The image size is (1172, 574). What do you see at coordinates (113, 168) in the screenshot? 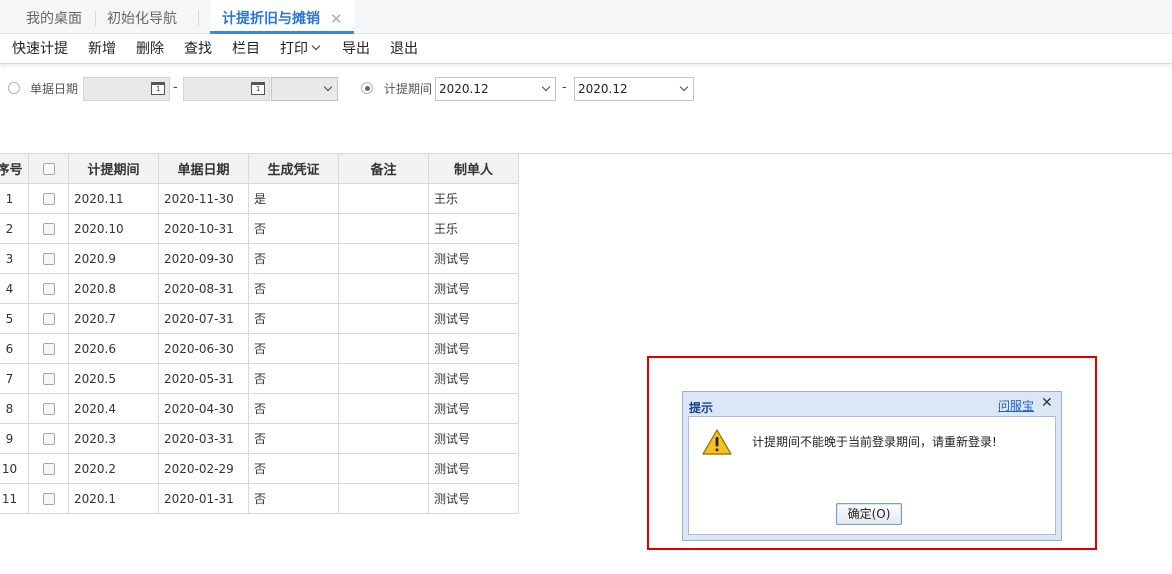
I see `col-header-period: 计提期间` at bounding box center [113, 168].